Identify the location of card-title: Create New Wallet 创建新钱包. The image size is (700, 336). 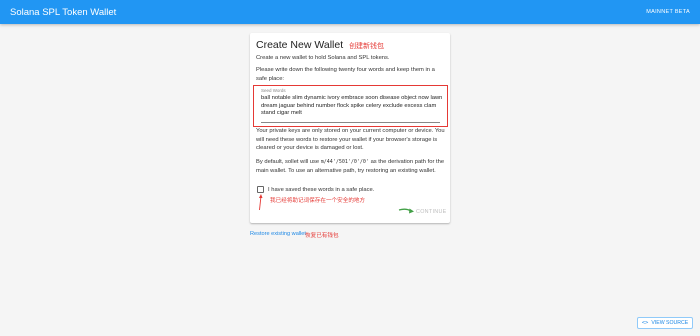
(320, 45).